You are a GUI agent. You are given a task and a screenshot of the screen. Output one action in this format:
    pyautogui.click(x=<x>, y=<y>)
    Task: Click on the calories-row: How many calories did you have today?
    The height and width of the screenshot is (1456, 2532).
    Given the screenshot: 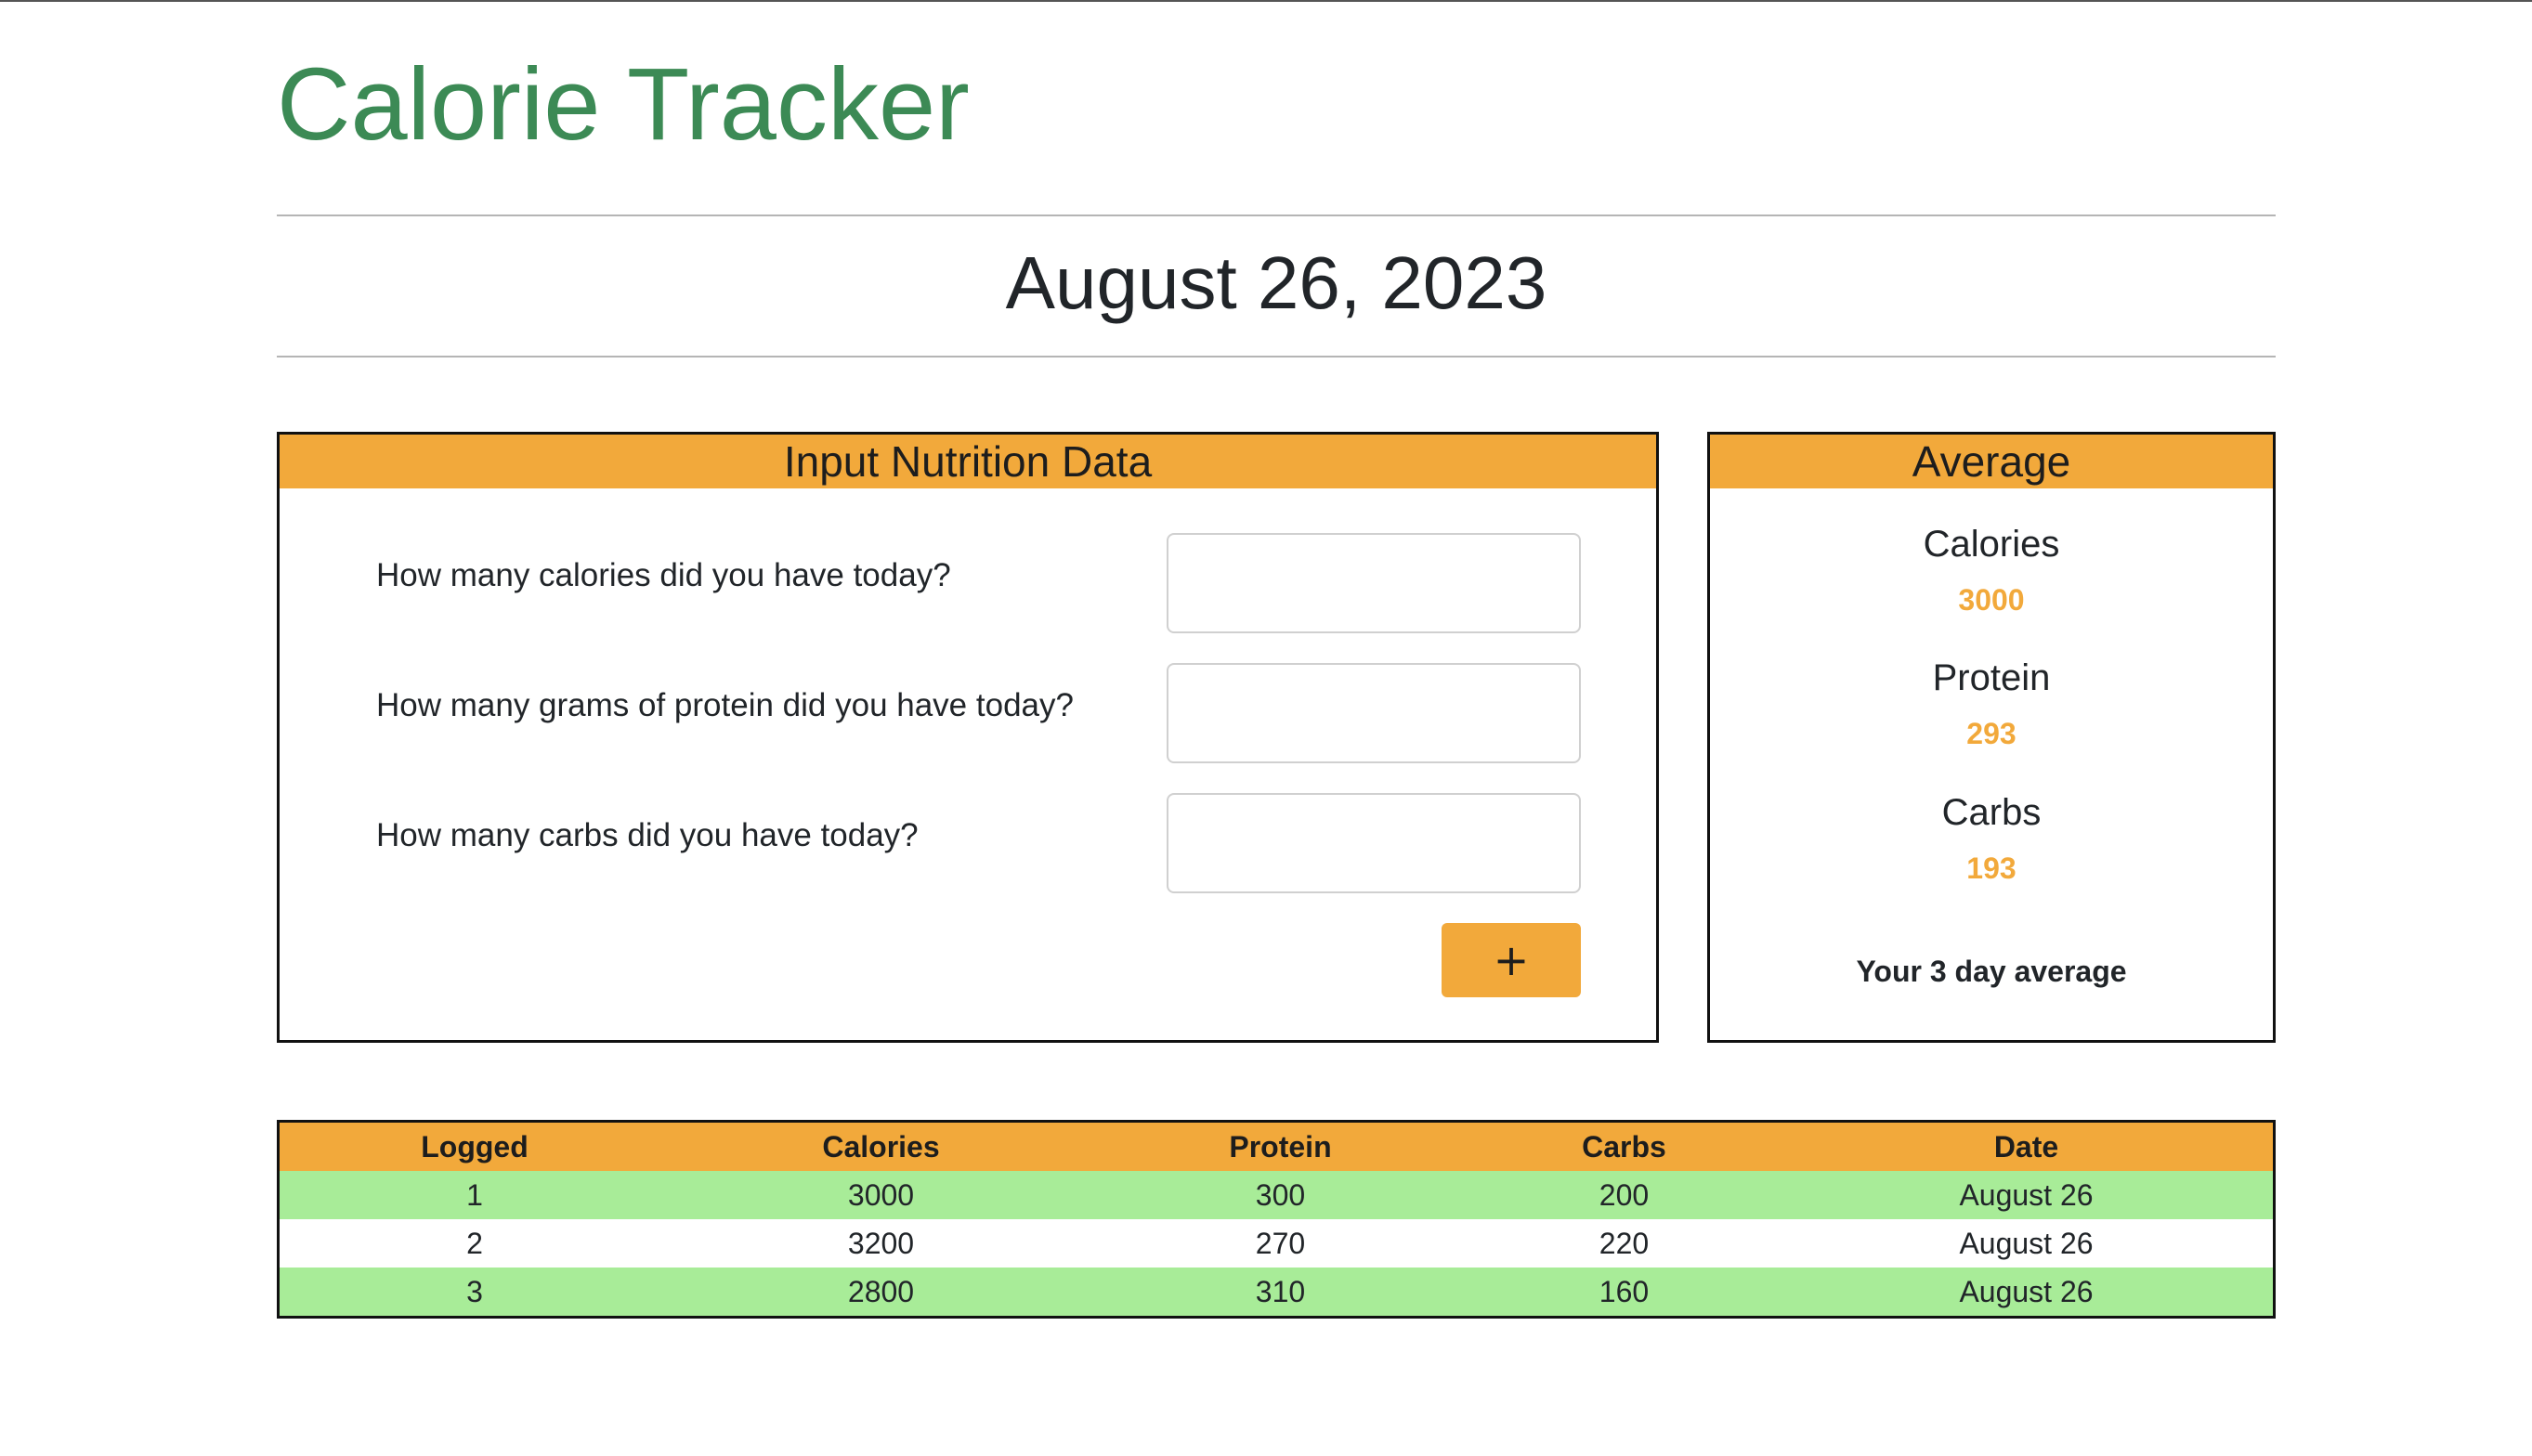 What is the action you would take?
    pyautogui.click(x=968, y=584)
    